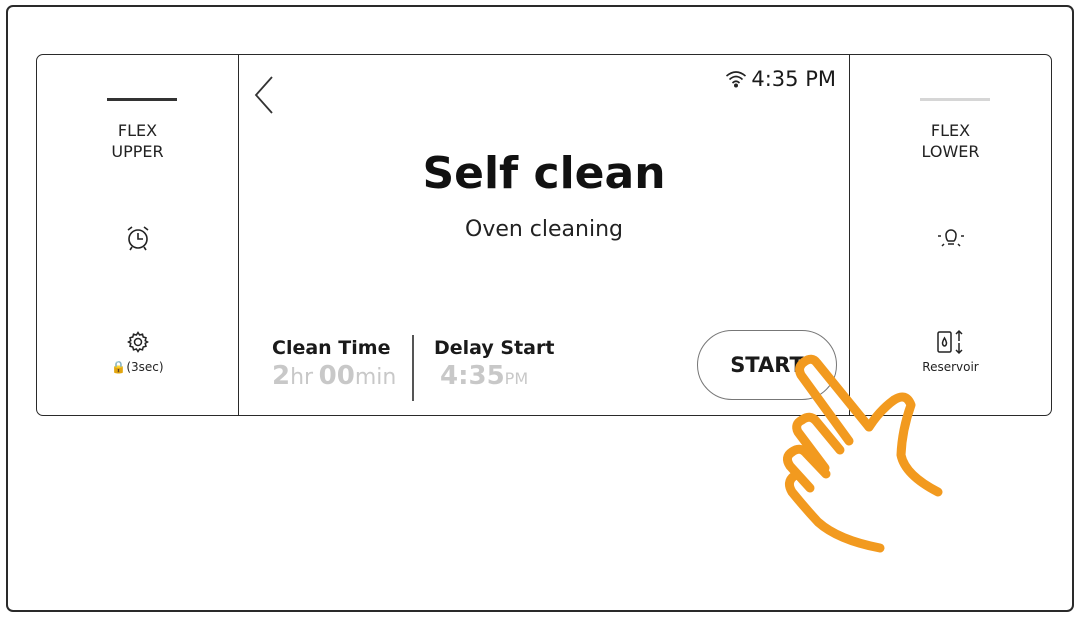 Image resolution: width=1078 pixels, height=617 pixels. Describe the element at coordinates (544, 173) in the screenshot. I see `page-title: Self clean` at that location.